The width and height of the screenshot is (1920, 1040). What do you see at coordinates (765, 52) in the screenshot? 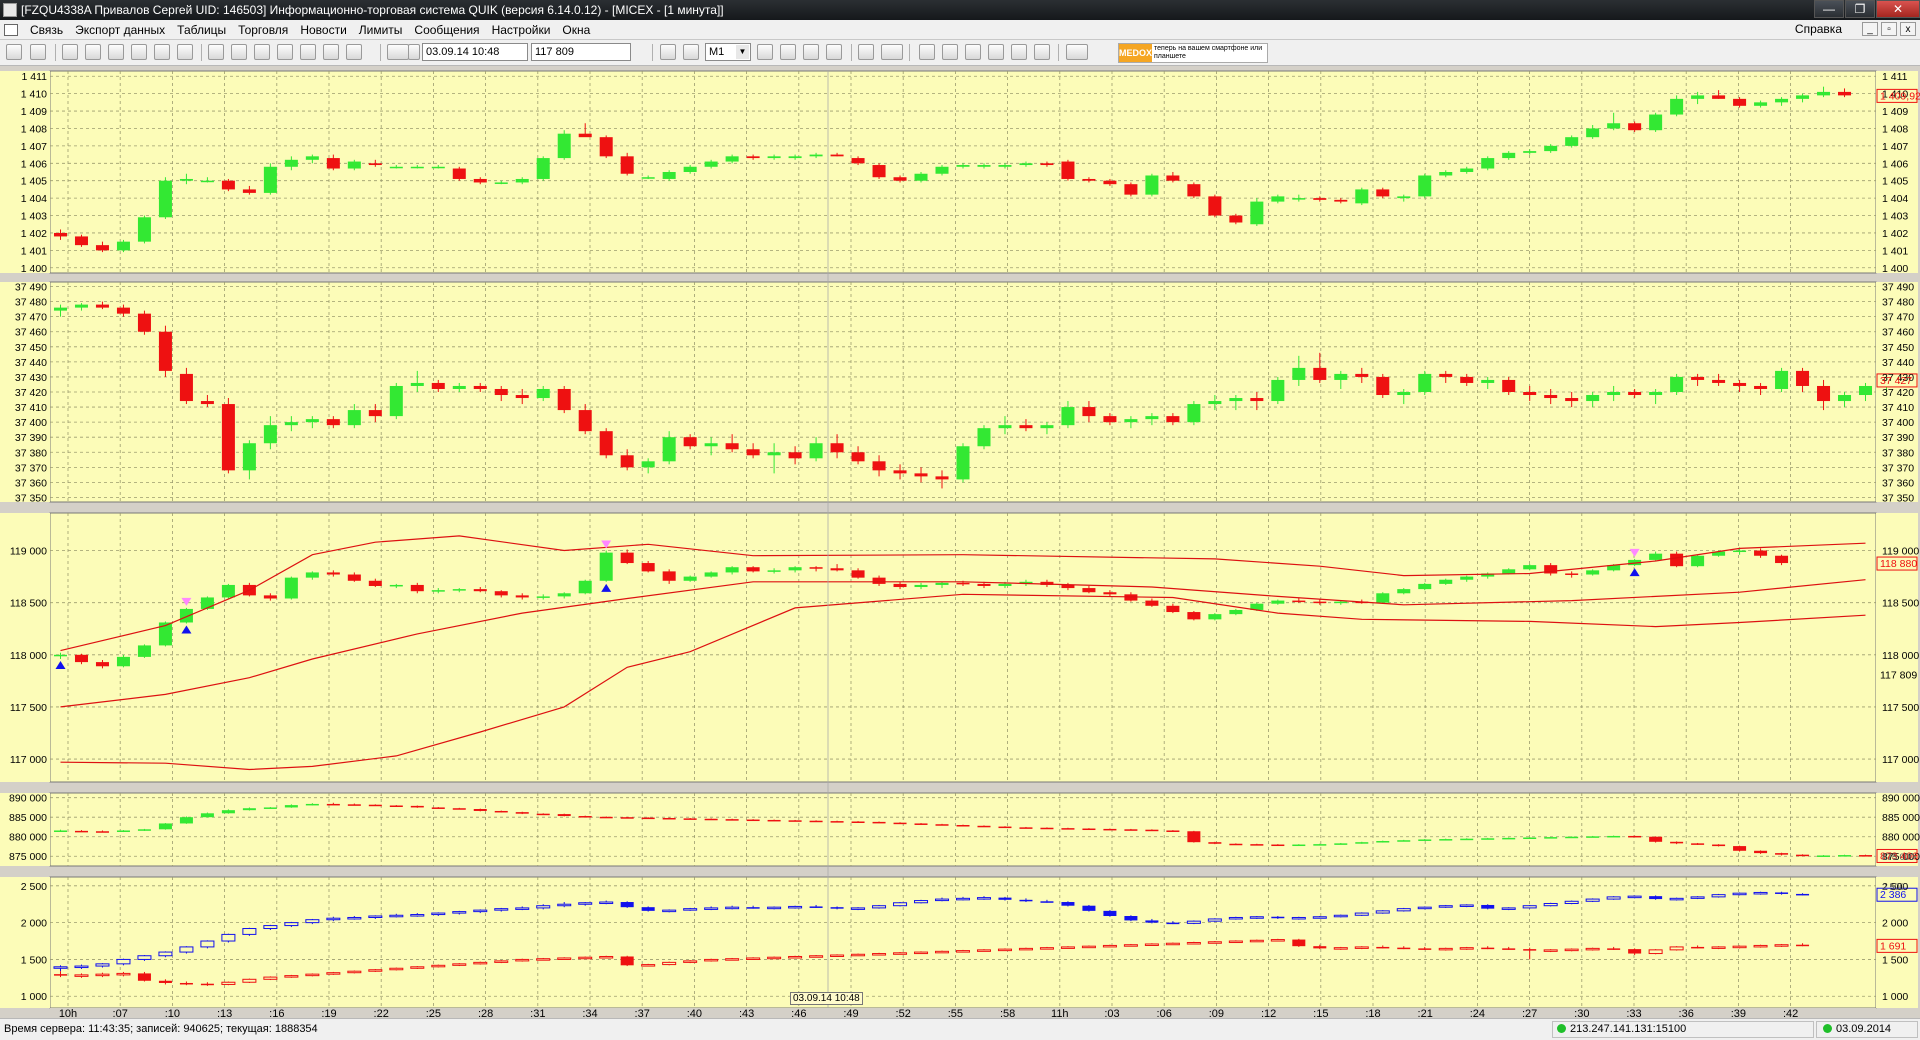
I see `move-icon` at bounding box center [765, 52].